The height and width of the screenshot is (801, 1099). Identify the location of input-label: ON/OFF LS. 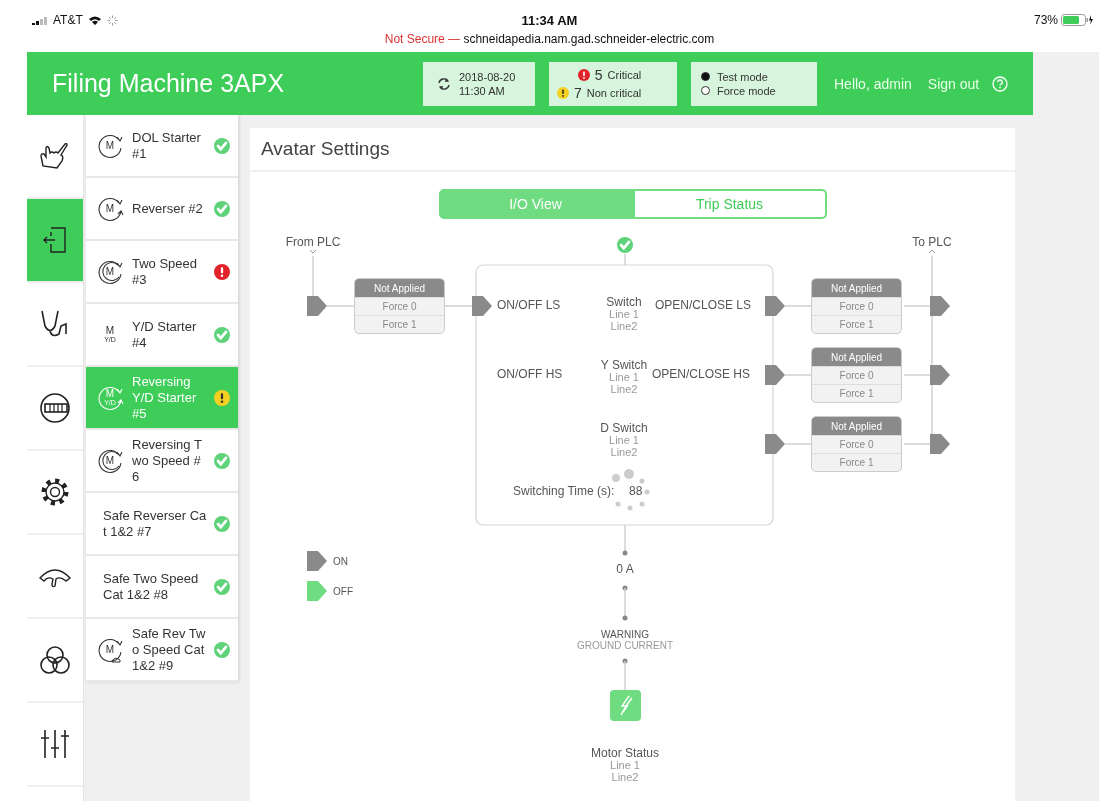
(529, 305).